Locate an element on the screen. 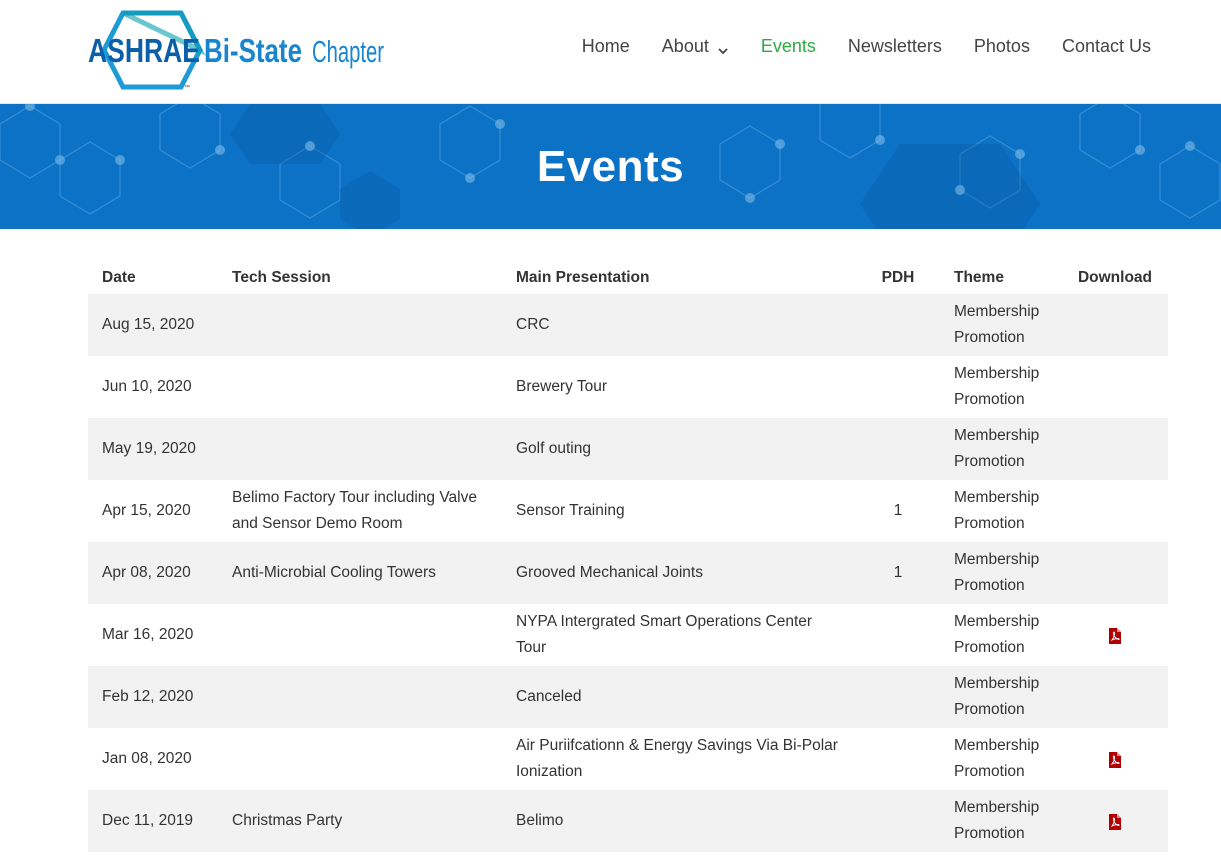 Image resolution: width=1221 pixels, height=863 pixels. cell-date: May 19, 2020 is located at coordinates (153, 449).